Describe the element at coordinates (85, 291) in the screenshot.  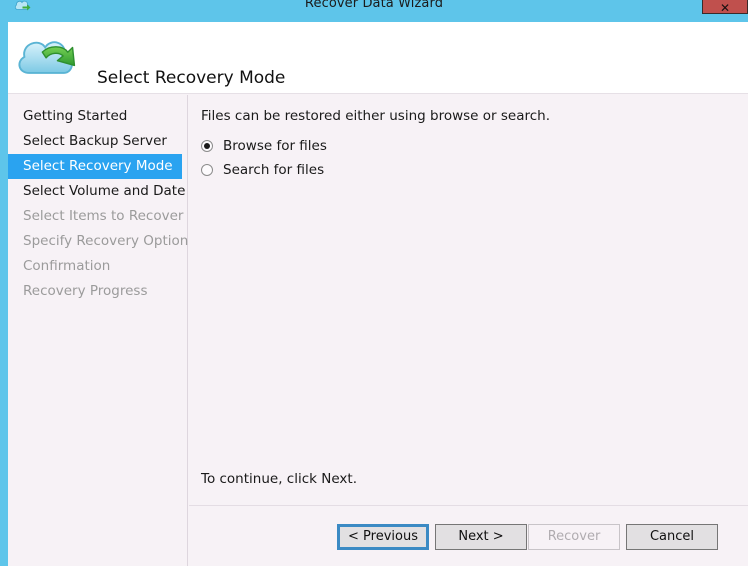
I see `sidebar-item-label: Recovery Progress` at that location.